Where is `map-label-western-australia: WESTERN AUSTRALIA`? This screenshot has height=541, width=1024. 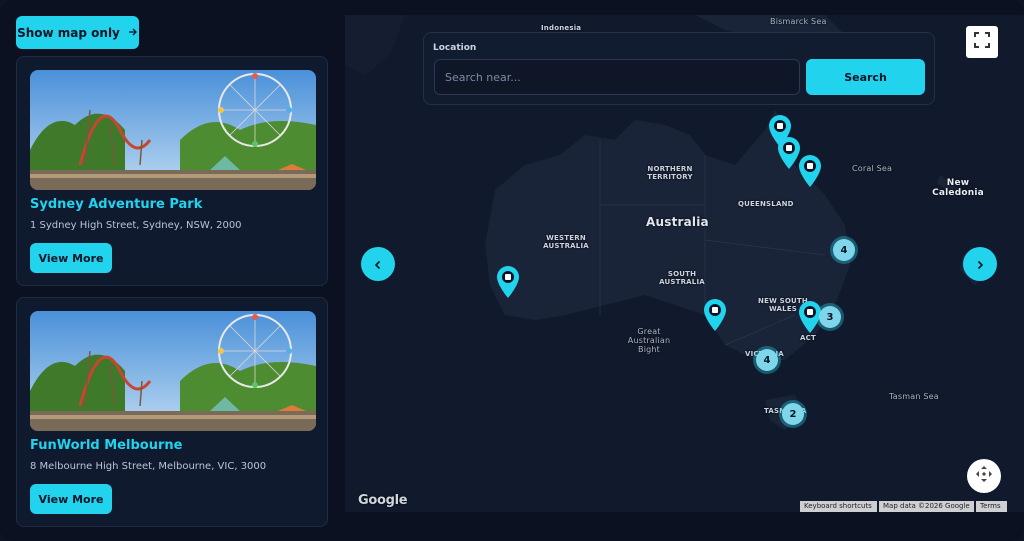
map-label-western-australia: WESTERN AUSTRALIA is located at coordinates (566, 242).